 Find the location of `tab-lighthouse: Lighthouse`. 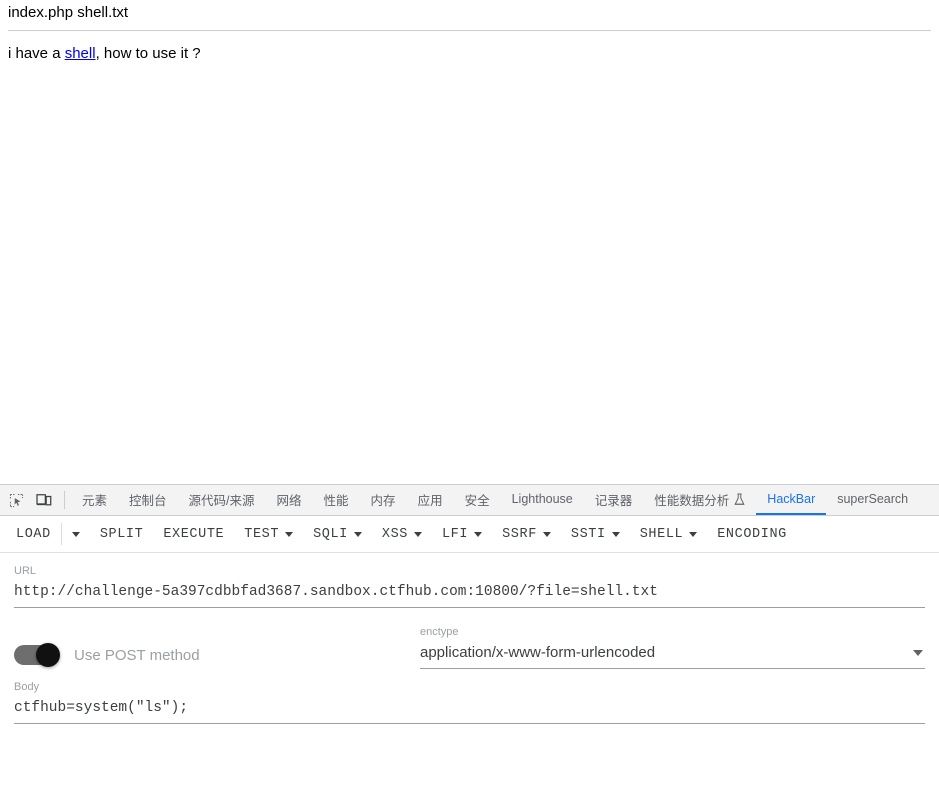

tab-lighthouse: Lighthouse is located at coordinates (542, 500).